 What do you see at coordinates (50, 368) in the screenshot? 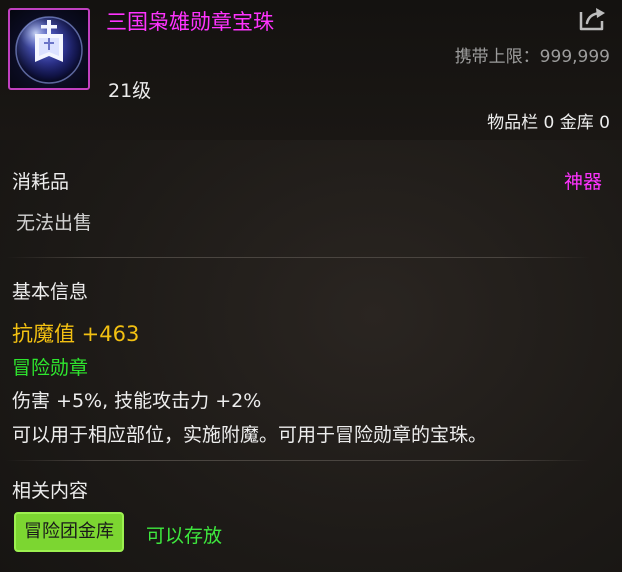
I see `medal-type: 冒险勋章` at bounding box center [50, 368].